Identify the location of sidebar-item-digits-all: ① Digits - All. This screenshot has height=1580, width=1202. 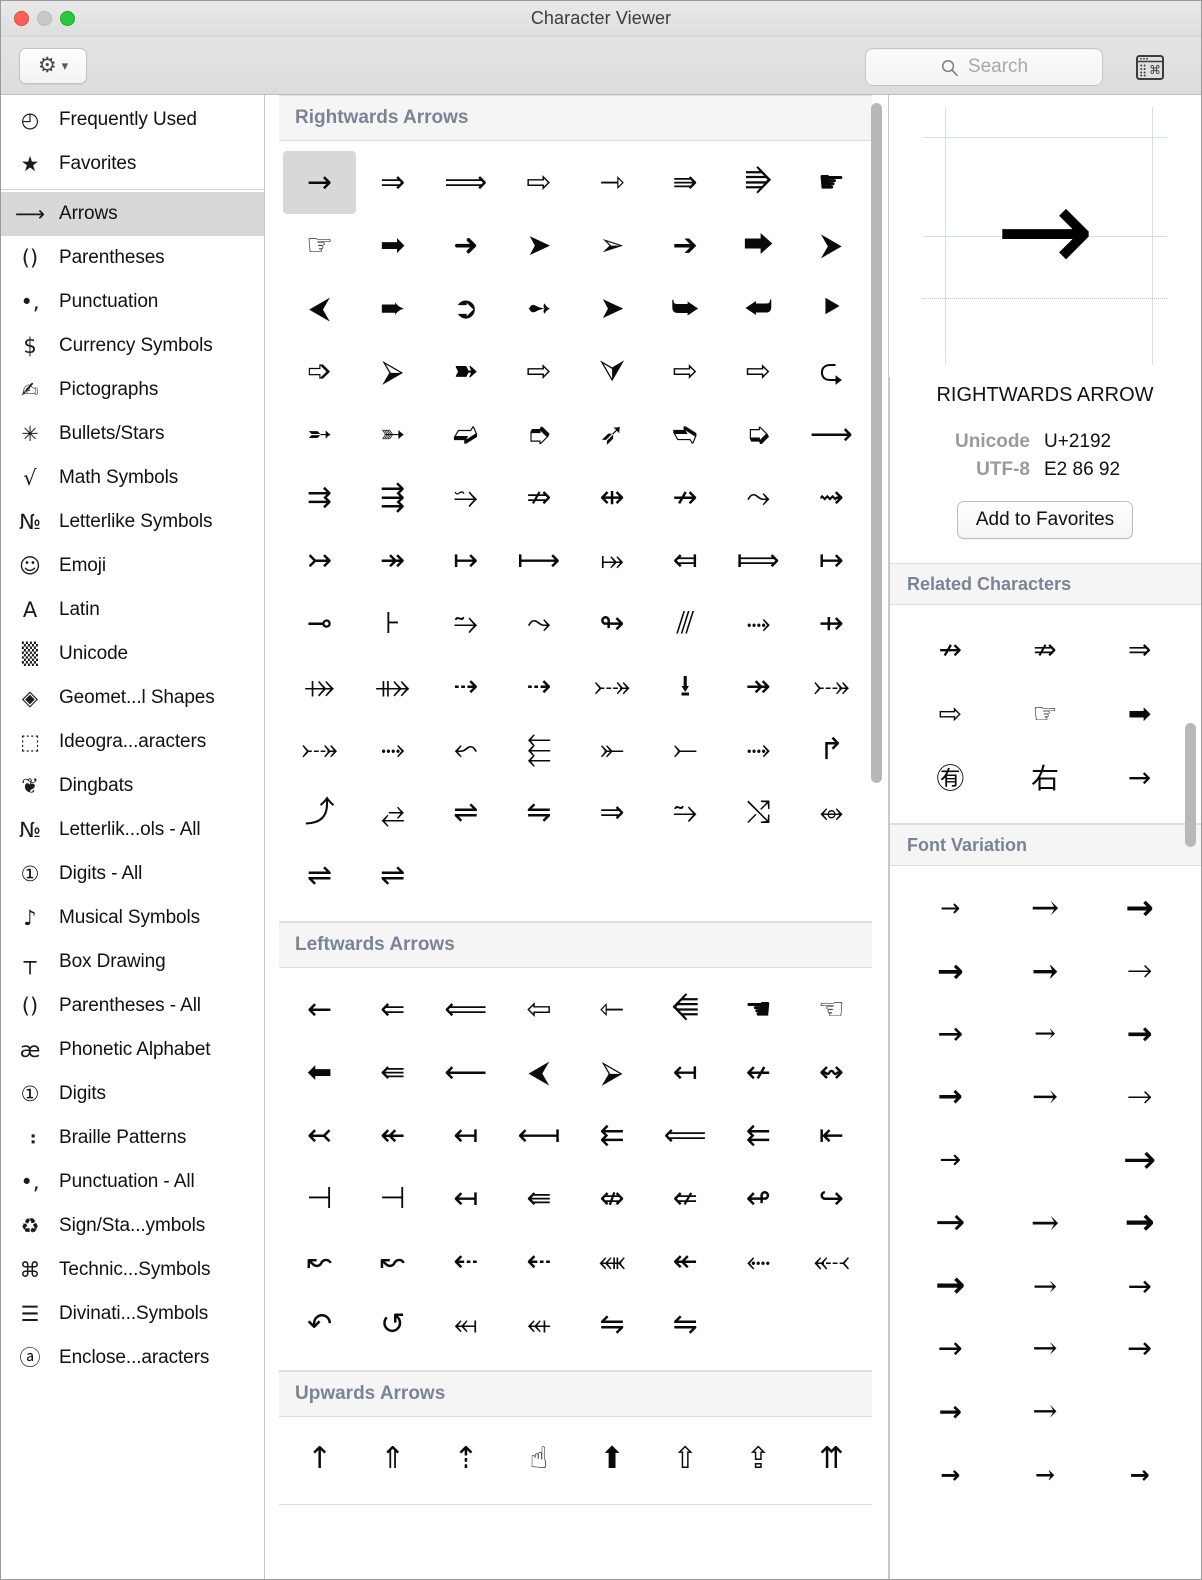
(132, 874).